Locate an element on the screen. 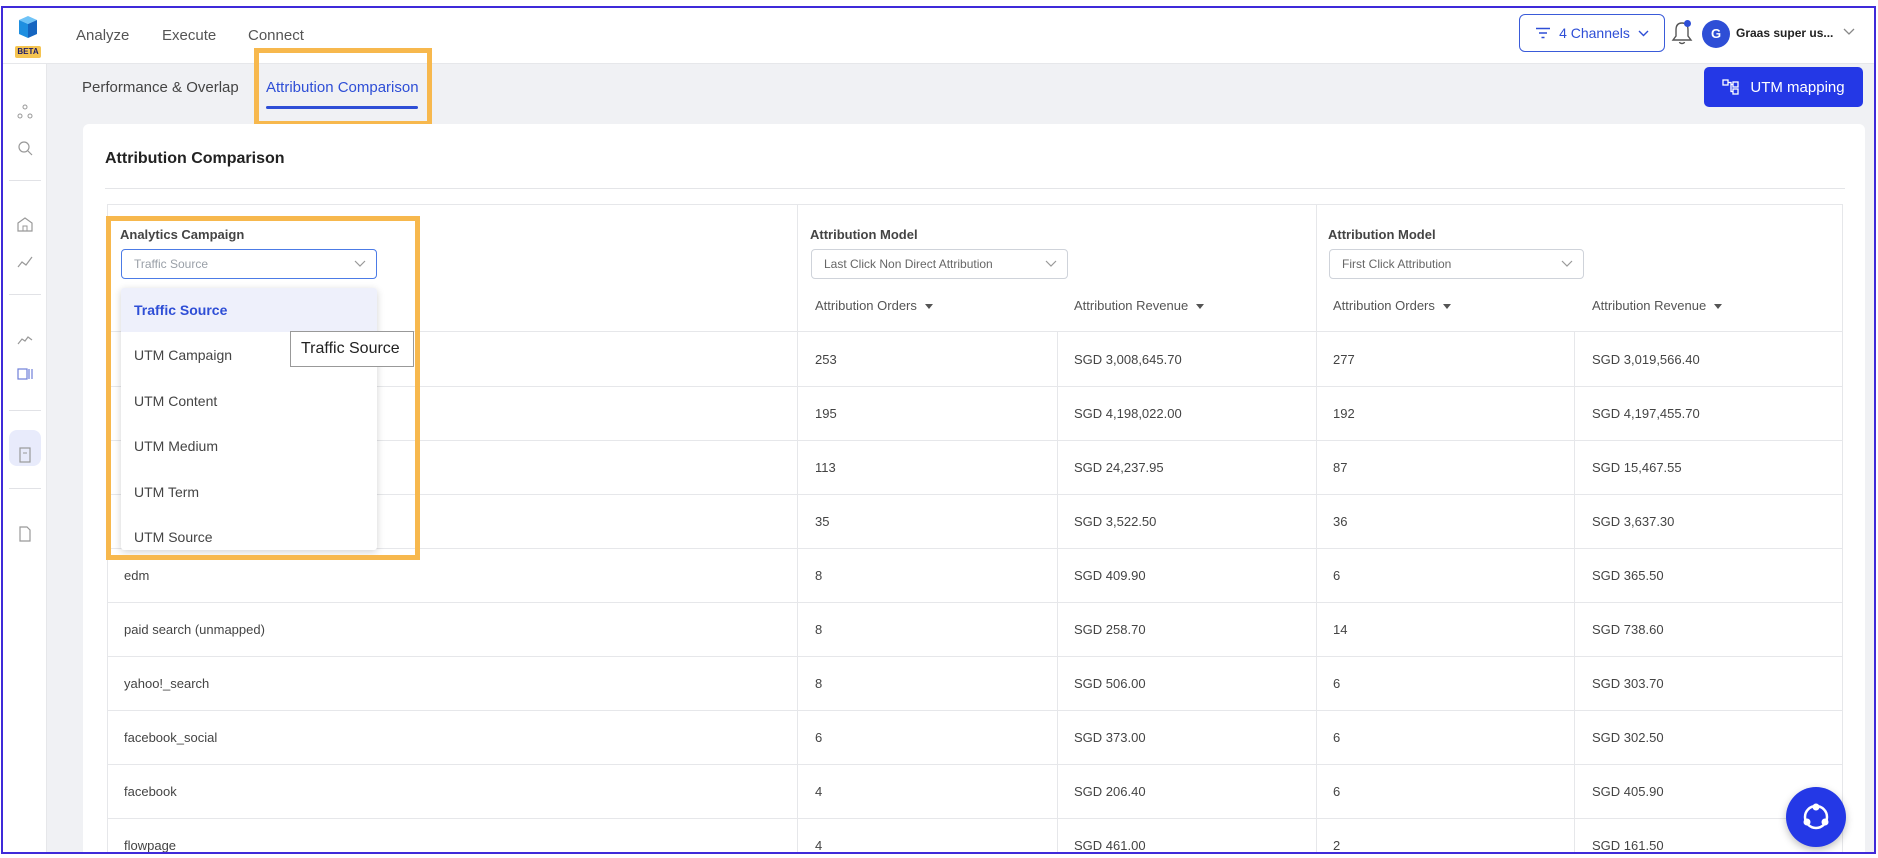 This screenshot has height=858, width=1878. revenue-cell-2: SGD 365.50 is located at coordinates (1628, 575).